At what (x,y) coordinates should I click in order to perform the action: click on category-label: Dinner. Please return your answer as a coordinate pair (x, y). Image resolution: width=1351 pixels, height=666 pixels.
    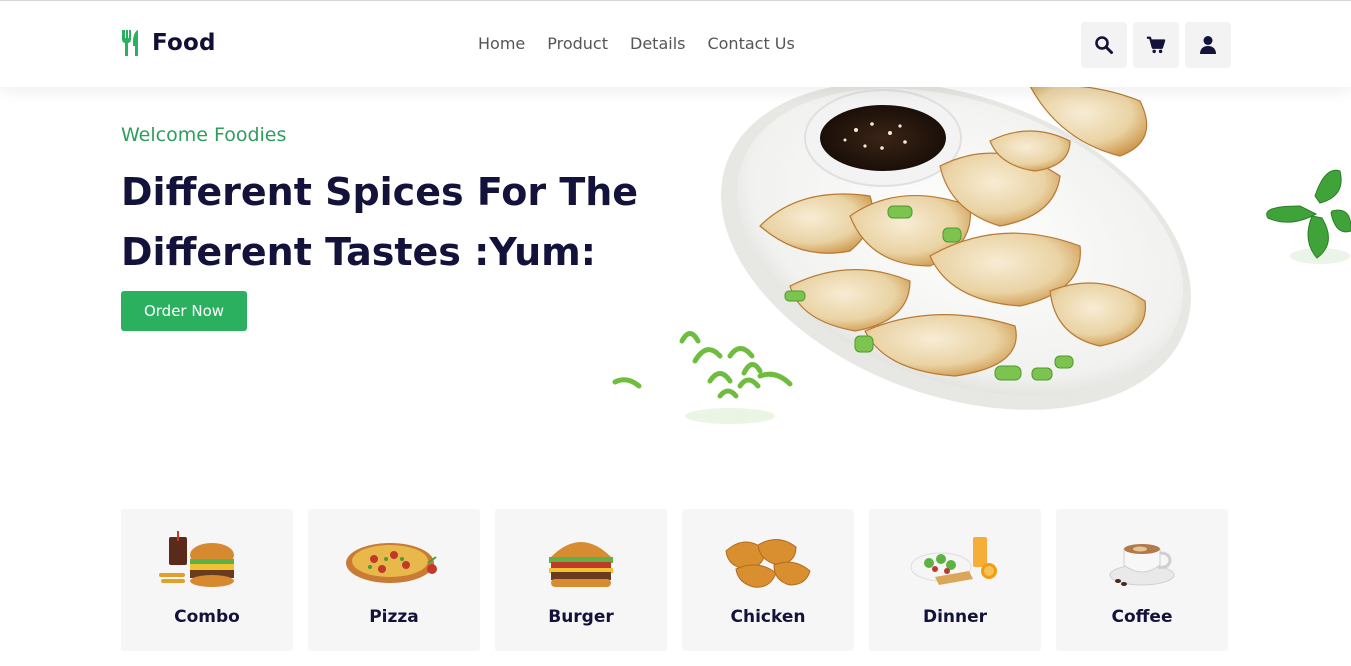
    Looking at the image, I should click on (955, 617).